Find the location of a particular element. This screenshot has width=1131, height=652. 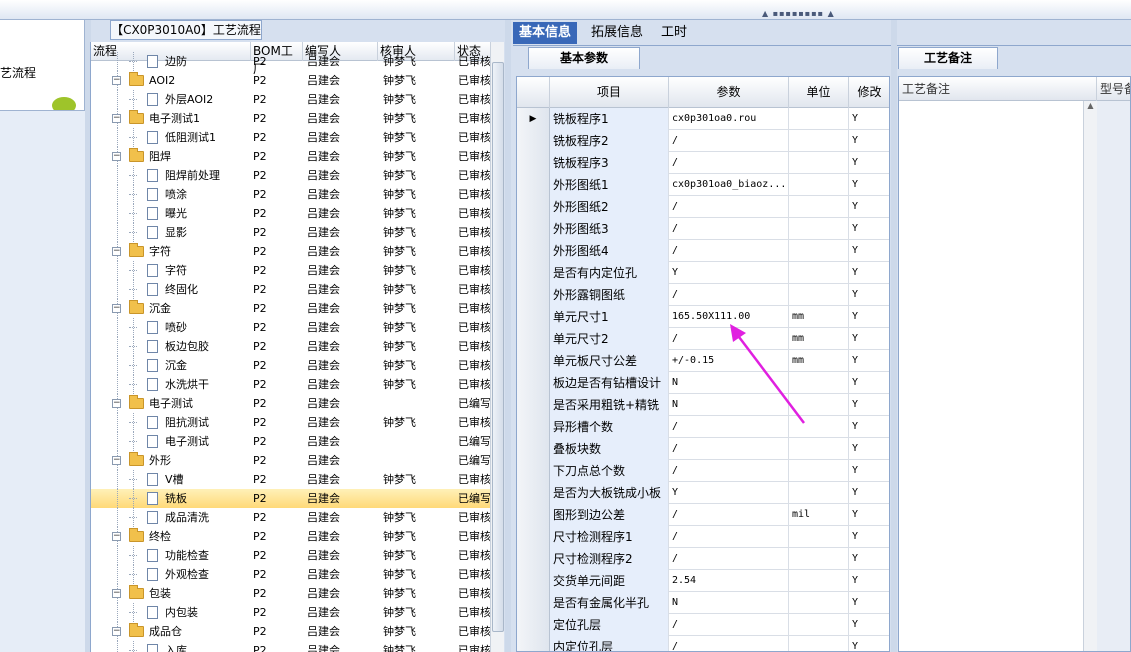

param-row: 交货单元间距 2.54 Y is located at coordinates (703, 581).